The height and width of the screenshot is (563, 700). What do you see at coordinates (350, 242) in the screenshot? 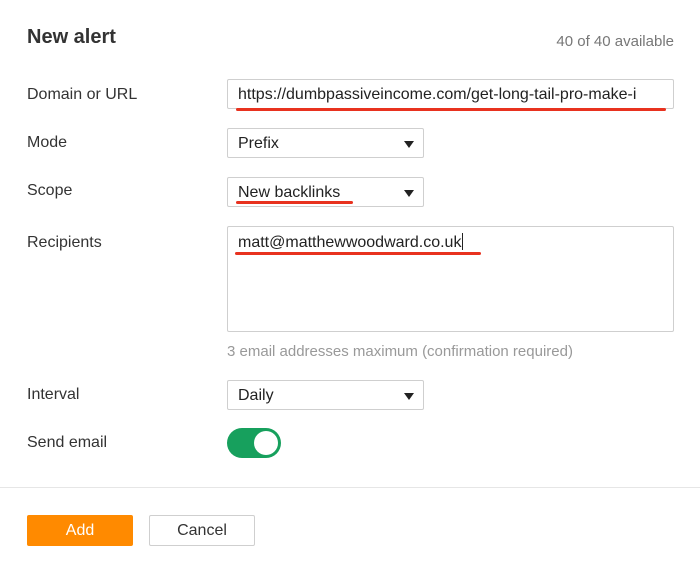
I see `recipients-value: matt@matthewwoodward.co.uk` at bounding box center [350, 242].